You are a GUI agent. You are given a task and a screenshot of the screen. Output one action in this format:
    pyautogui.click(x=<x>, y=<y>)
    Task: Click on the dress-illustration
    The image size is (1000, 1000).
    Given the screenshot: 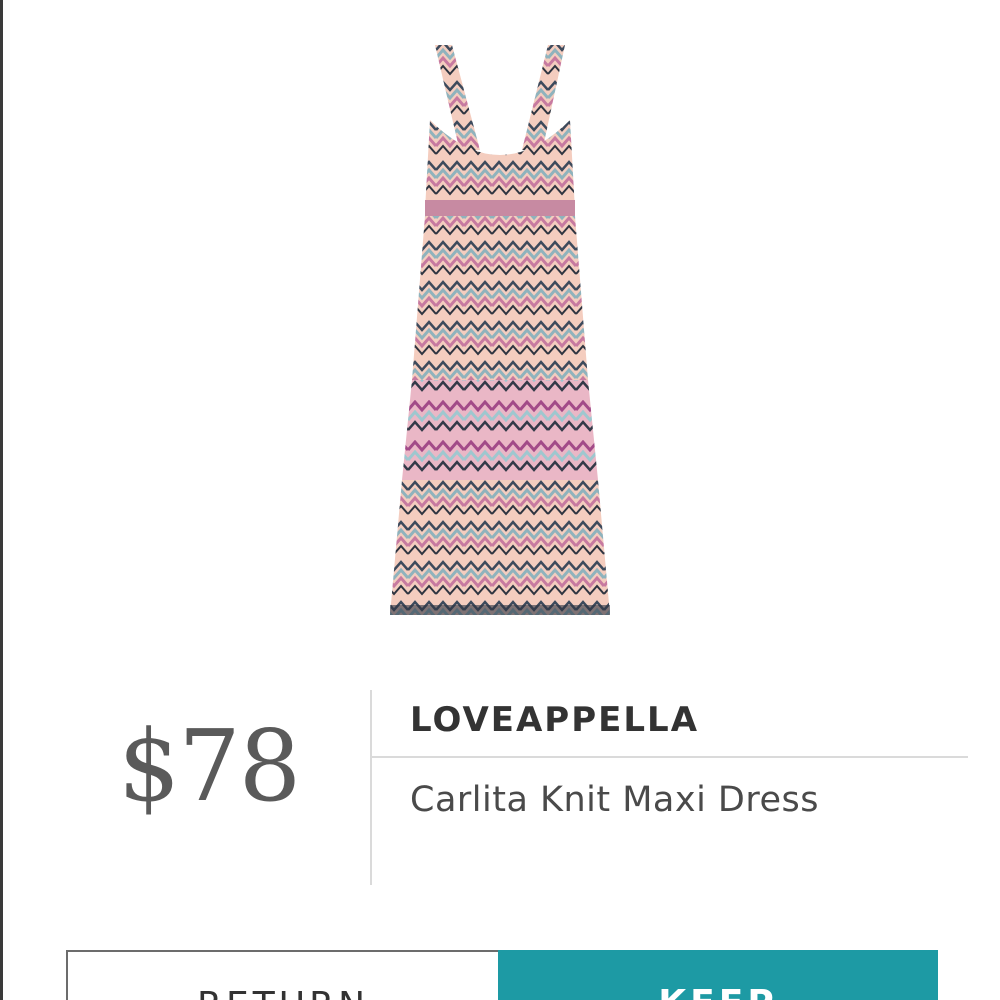 What is the action you would take?
    pyautogui.click(x=500, y=330)
    